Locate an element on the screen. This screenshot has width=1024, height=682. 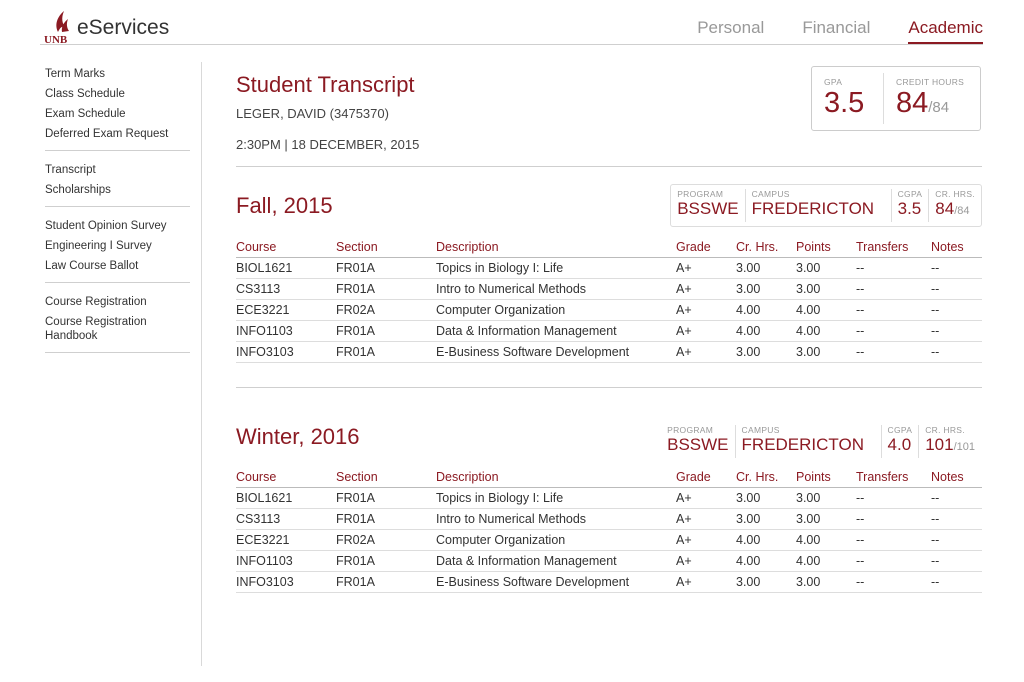
cell-course: BIOL1621 is located at coordinates (286, 498).